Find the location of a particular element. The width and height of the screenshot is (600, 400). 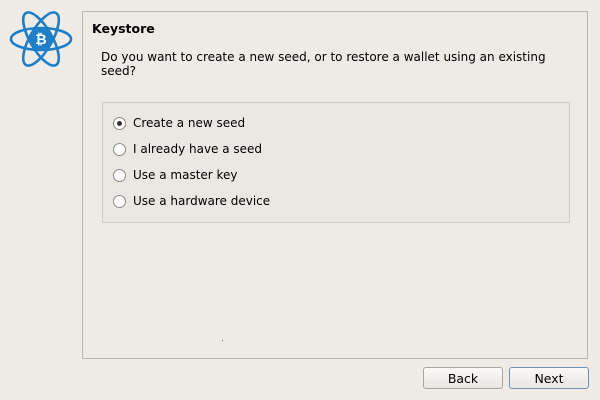

option-have-seed: I already have a seed is located at coordinates (187, 149).